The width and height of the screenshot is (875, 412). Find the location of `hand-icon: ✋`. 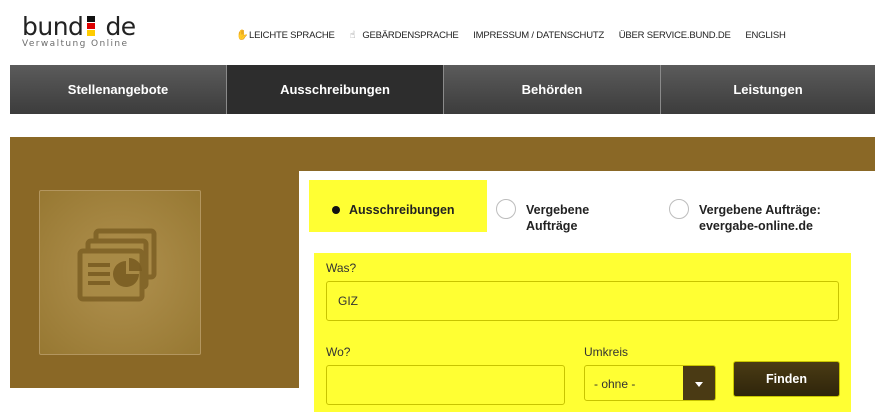

hand-icon: ✋ is located at coordinates (242, 35).